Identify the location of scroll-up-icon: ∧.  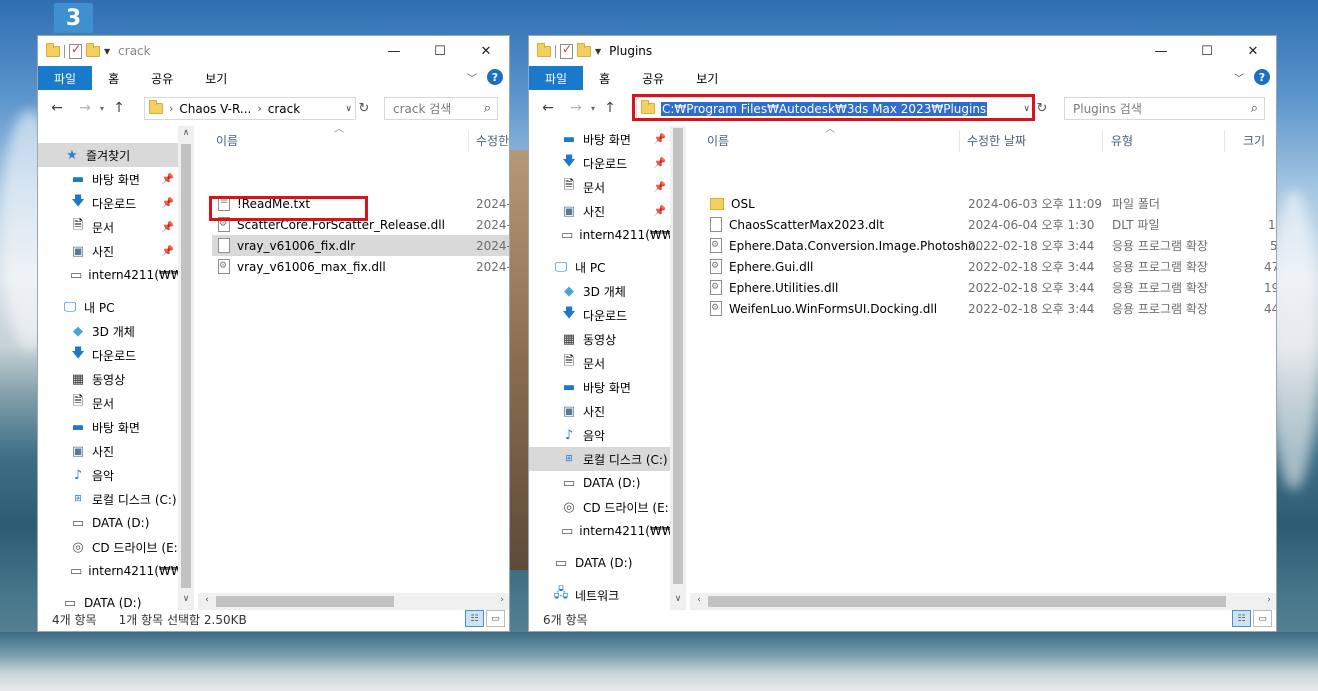
(186, 133).